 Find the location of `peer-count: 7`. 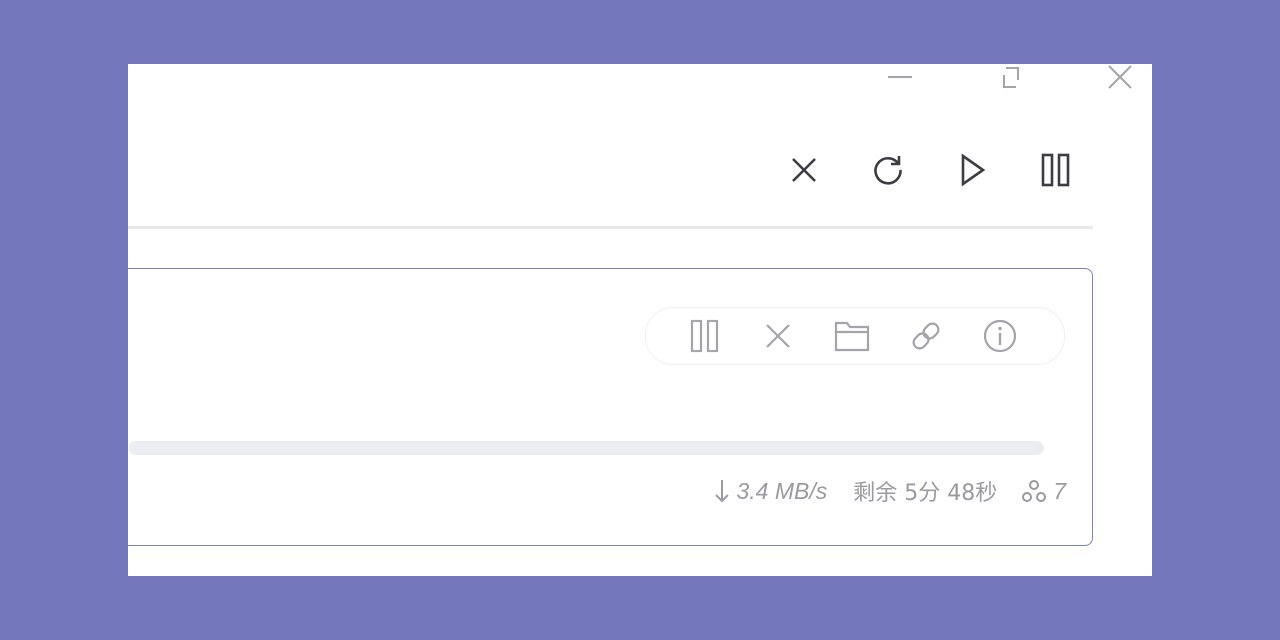

peer-count: 7 is located at coordinates (1043, 491).